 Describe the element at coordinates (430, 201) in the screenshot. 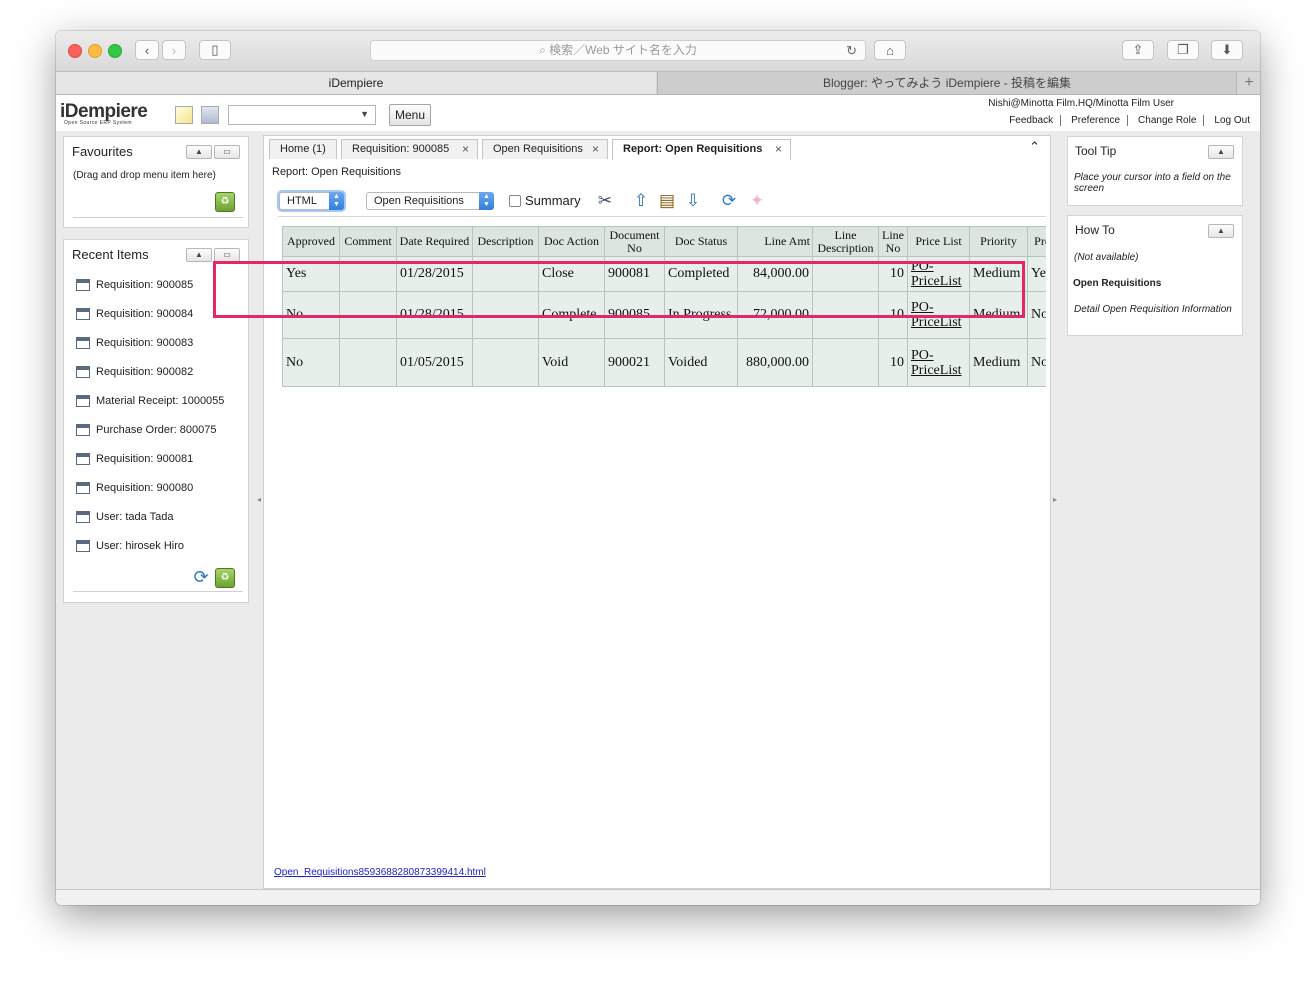

I see `report-select: Open Requisitions ▲ ▼` at that location.